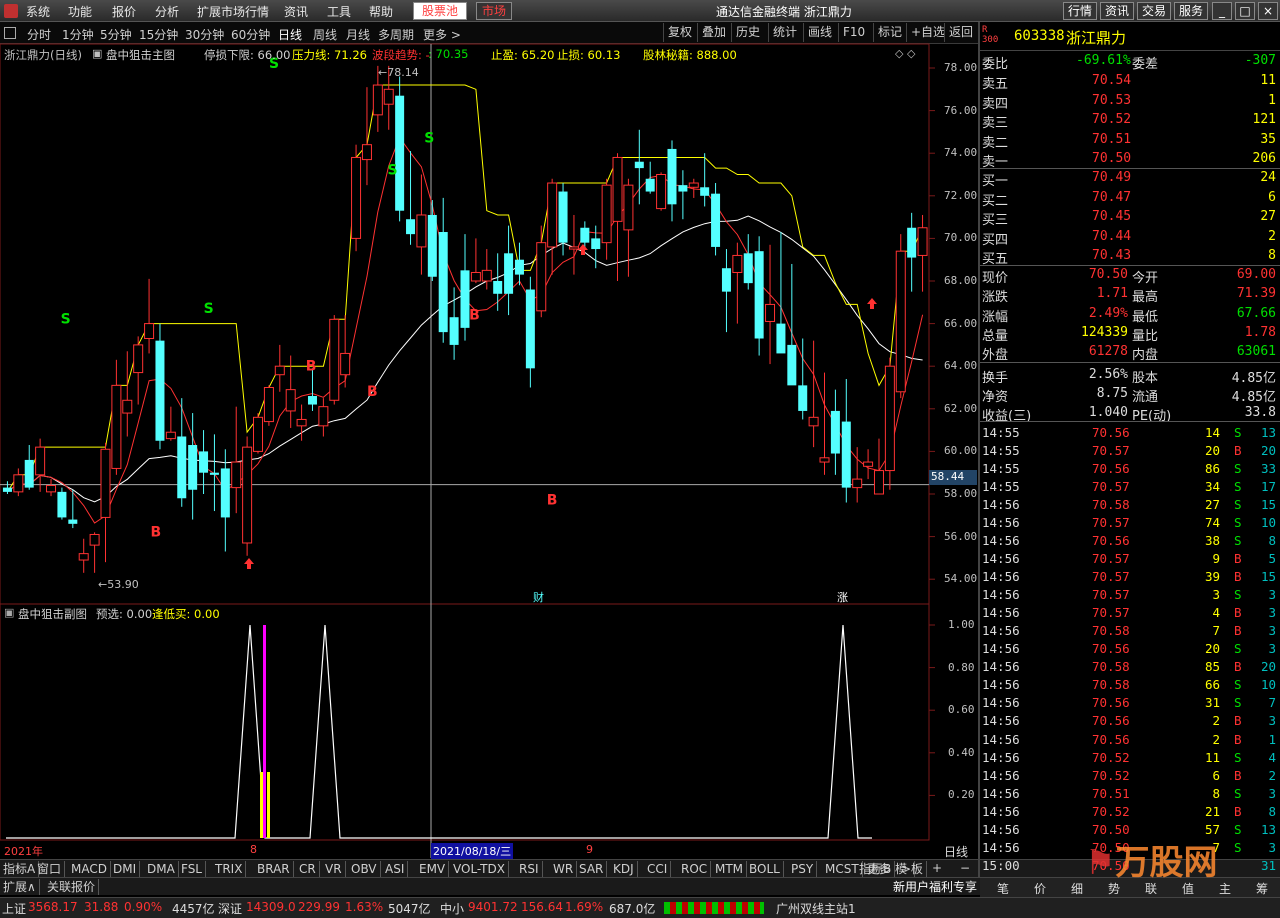  What do you see at coordinates (1117, 11) in the screenshot?
I see `news-tab-button: 资讯` at bounding box center [1117, 11].